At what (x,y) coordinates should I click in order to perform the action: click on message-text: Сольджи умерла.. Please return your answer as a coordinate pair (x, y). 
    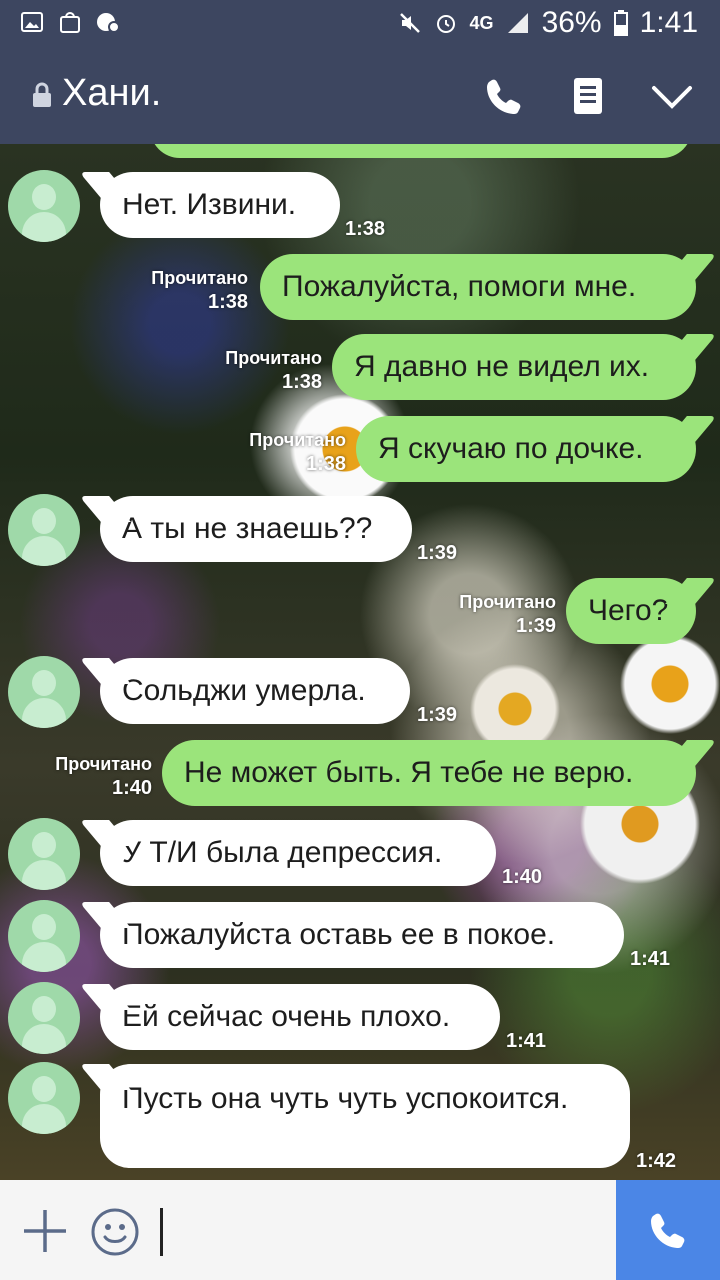
    Looking at the image, I should click on (244, 690).